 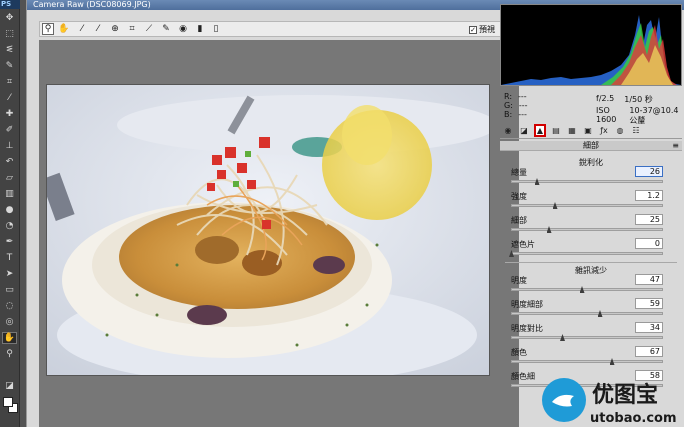 I want to click on camera-raw-toolbar: ⚲ ✋ ⁄ ⁄ ⊕ ⌗ ⟋ ✎ ◉ ▮ ▯ ✓ 預視 ⇱, so click(x=279, y=29).